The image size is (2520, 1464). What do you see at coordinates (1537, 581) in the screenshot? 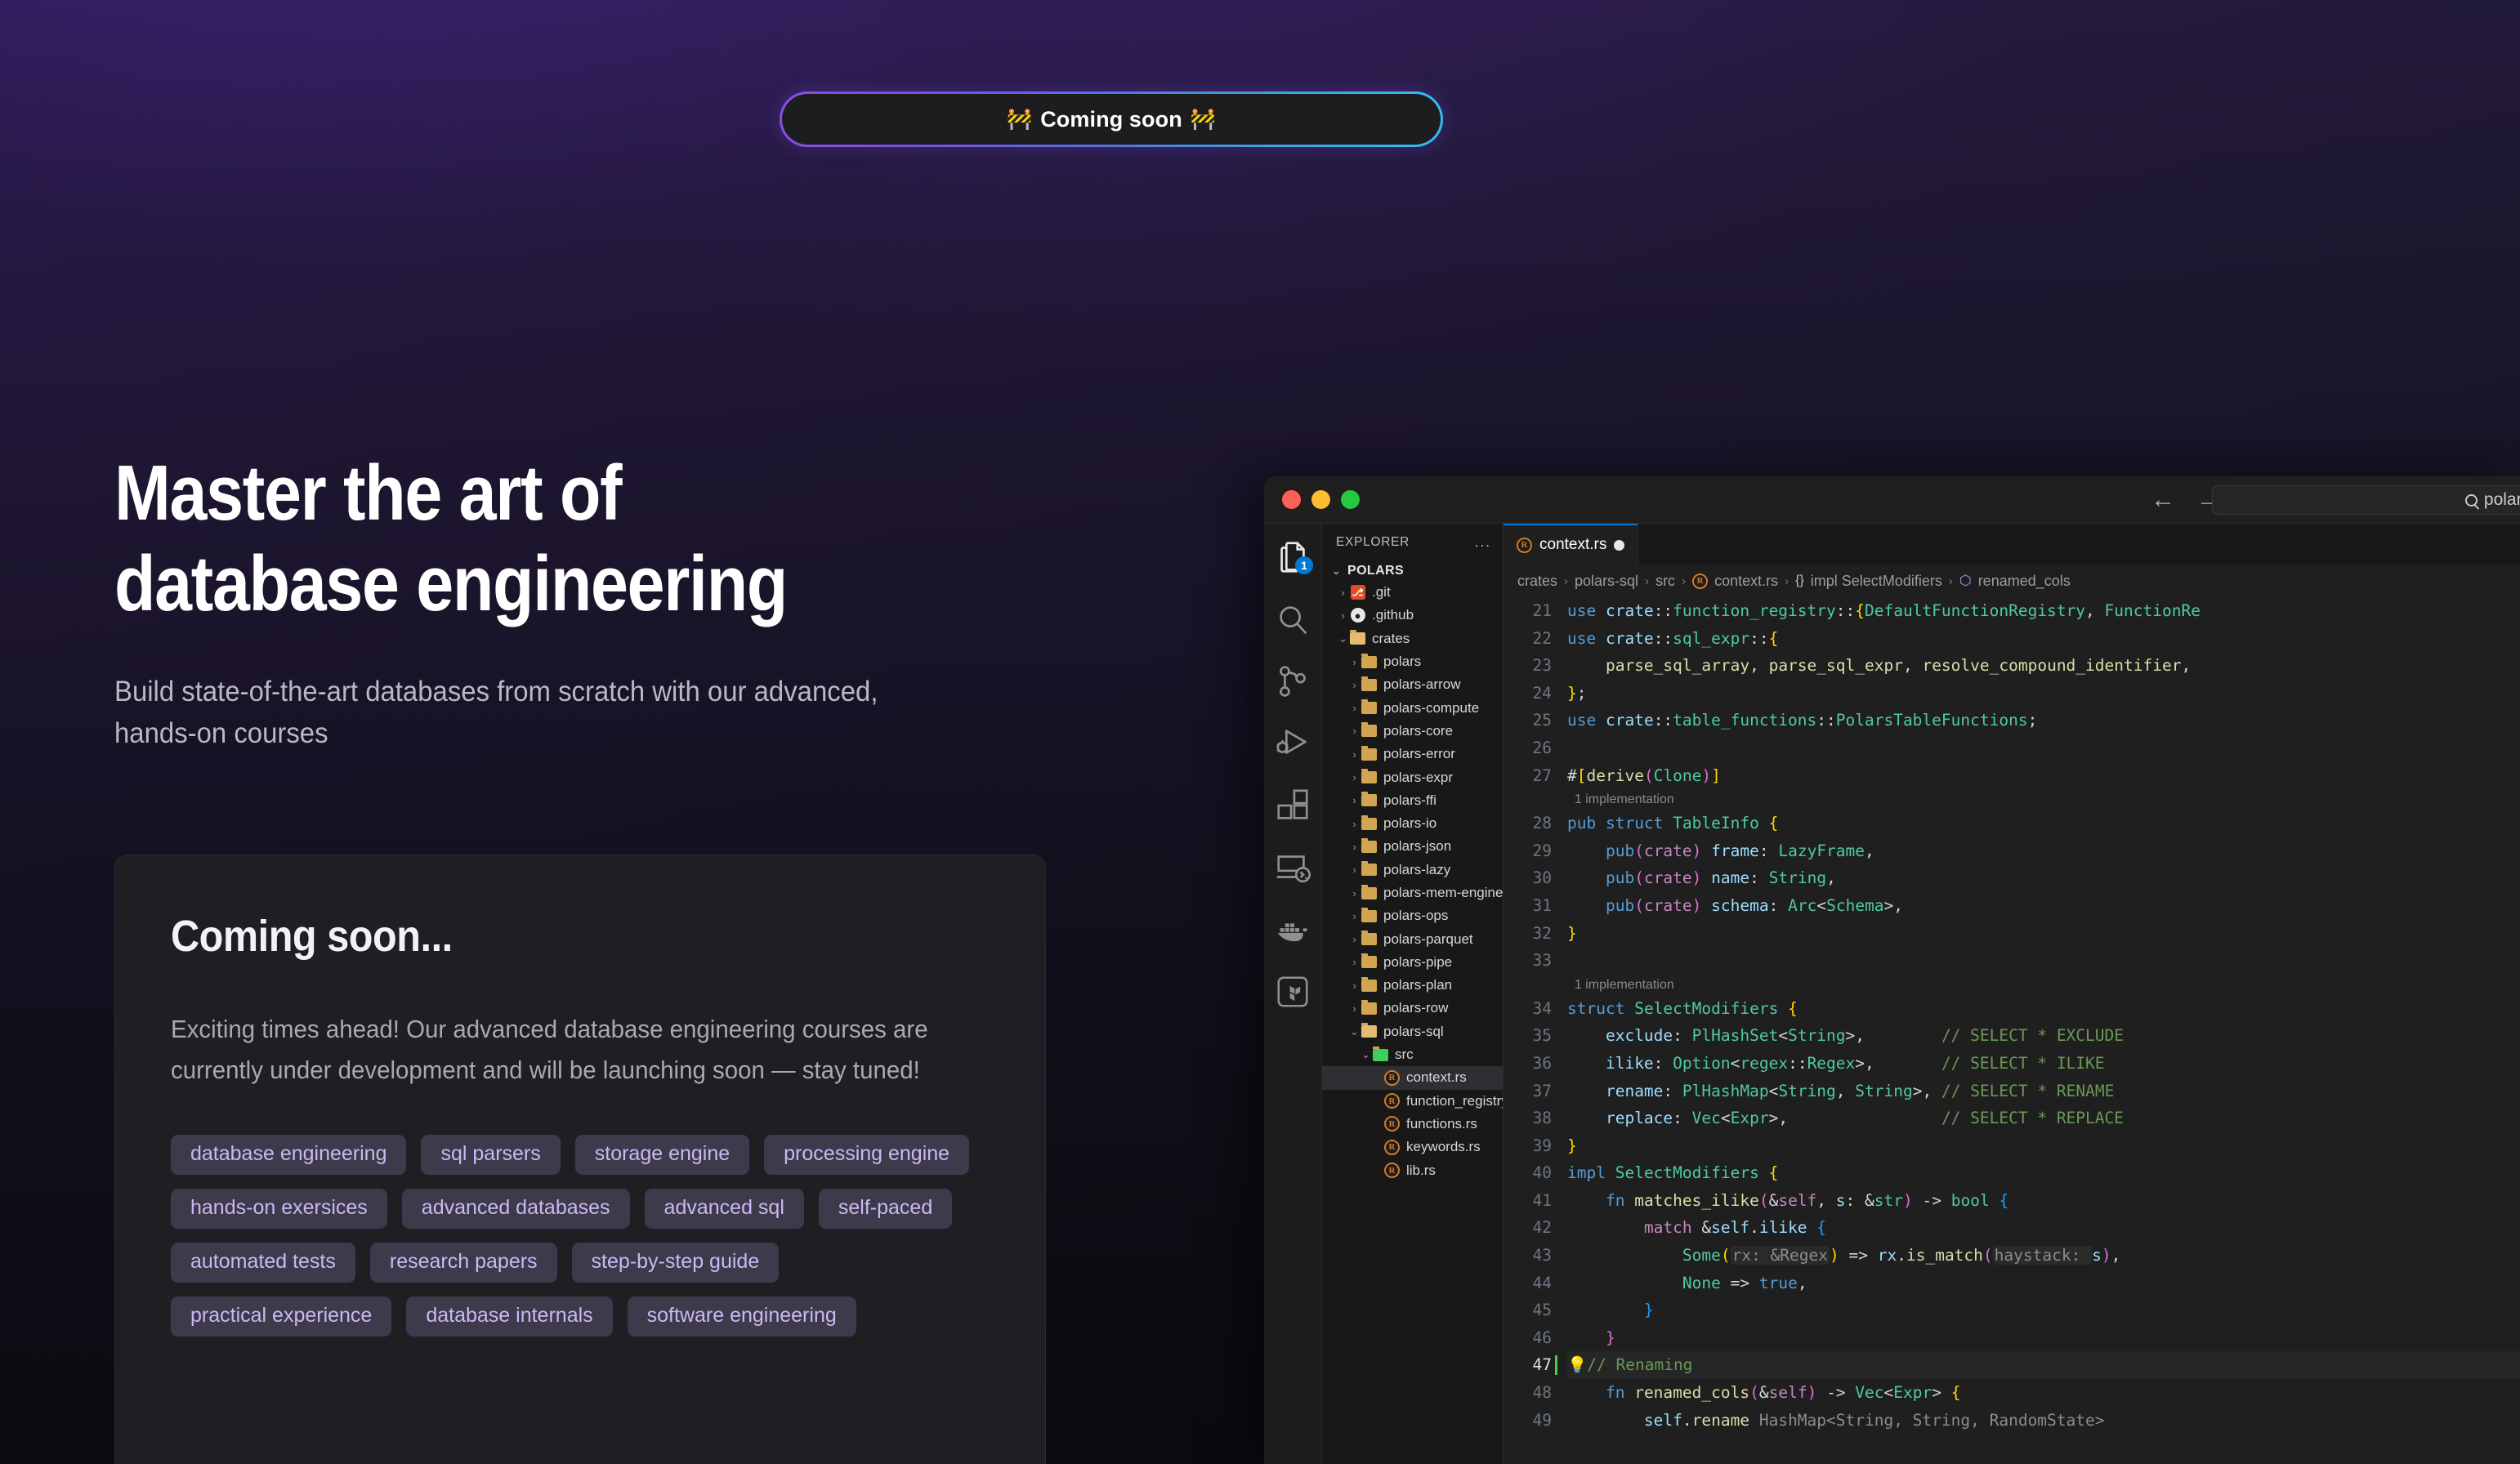
I see `breadcrumb-item: crates` at bounding box center [1537, 581].